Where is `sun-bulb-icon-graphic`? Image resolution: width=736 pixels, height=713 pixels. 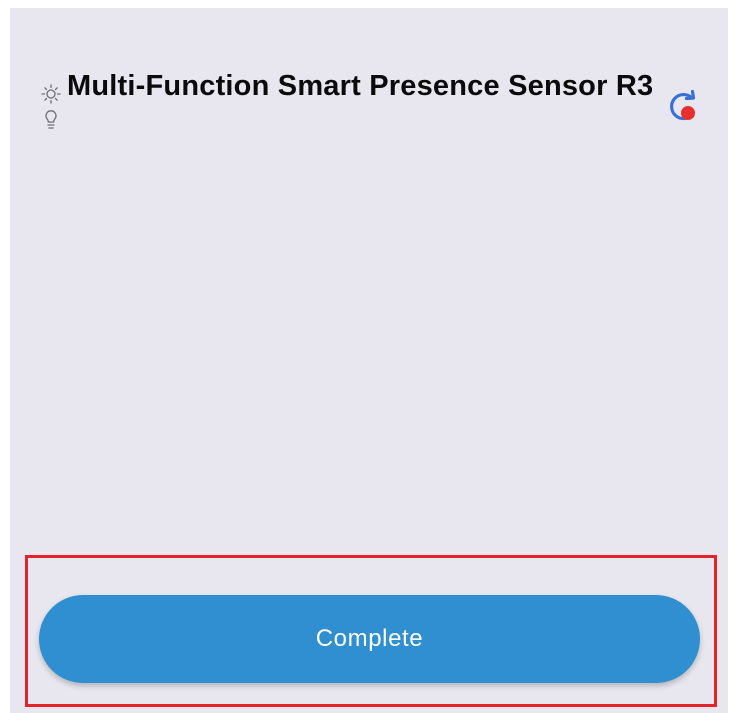
sun-bulb-icon-graphic is located at coordinates (51, 106).